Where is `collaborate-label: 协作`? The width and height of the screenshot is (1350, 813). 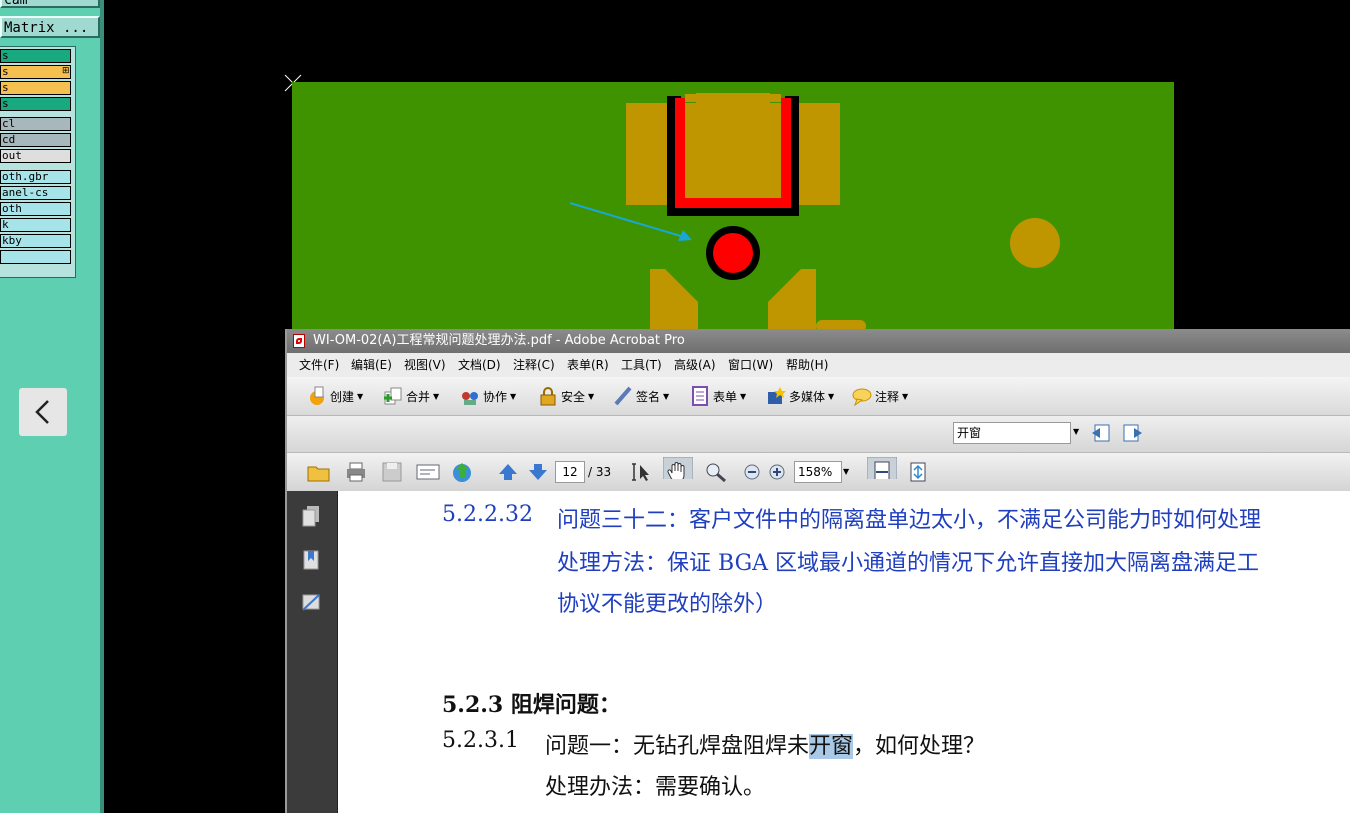 collaborate-label: 协作 is located at coordinates (495, 396).